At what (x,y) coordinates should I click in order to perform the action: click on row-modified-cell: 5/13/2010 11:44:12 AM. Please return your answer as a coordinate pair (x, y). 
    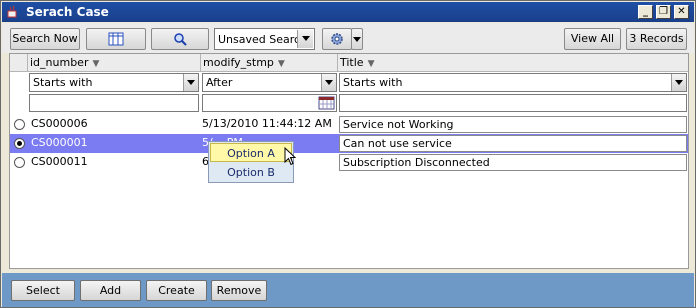
    Looking at the image, I should click on (267, 123).